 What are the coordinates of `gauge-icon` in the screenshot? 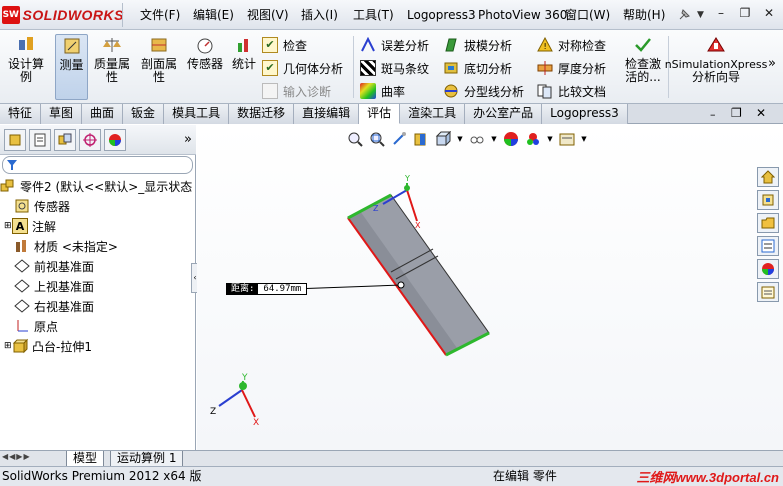 It's located at (205, 45).